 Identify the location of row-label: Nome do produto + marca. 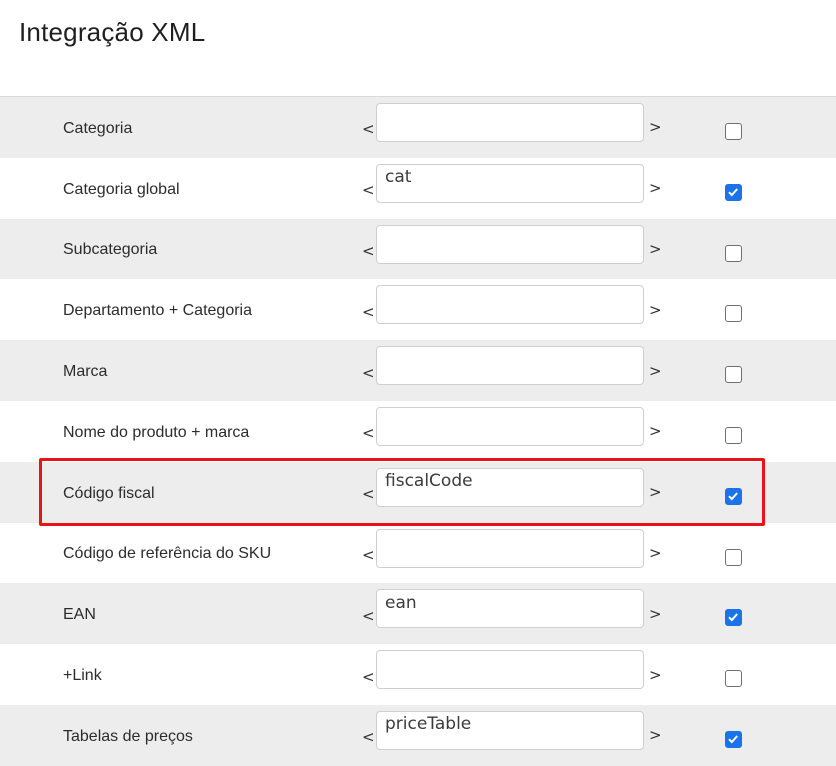
(156, 432).